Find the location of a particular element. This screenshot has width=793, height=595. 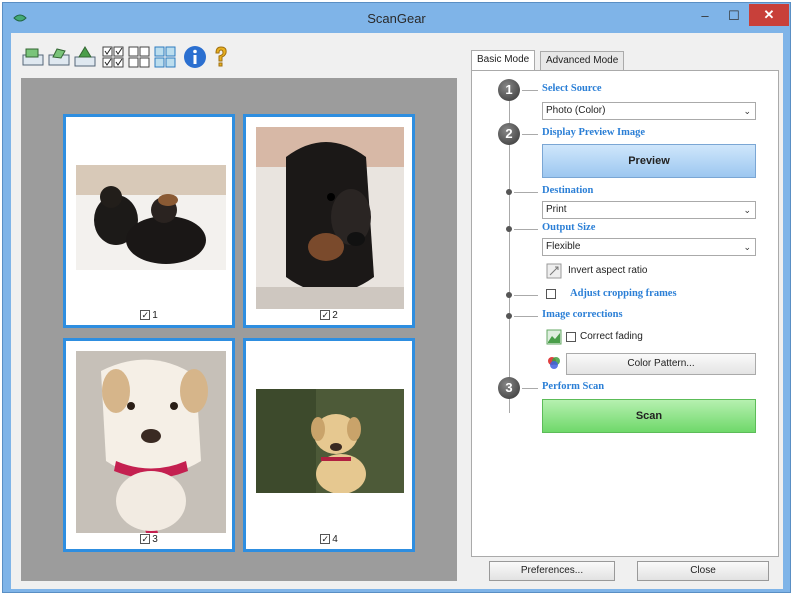

thumbnail-check-1: ✓ 1 is located at coordinates (149, 315).